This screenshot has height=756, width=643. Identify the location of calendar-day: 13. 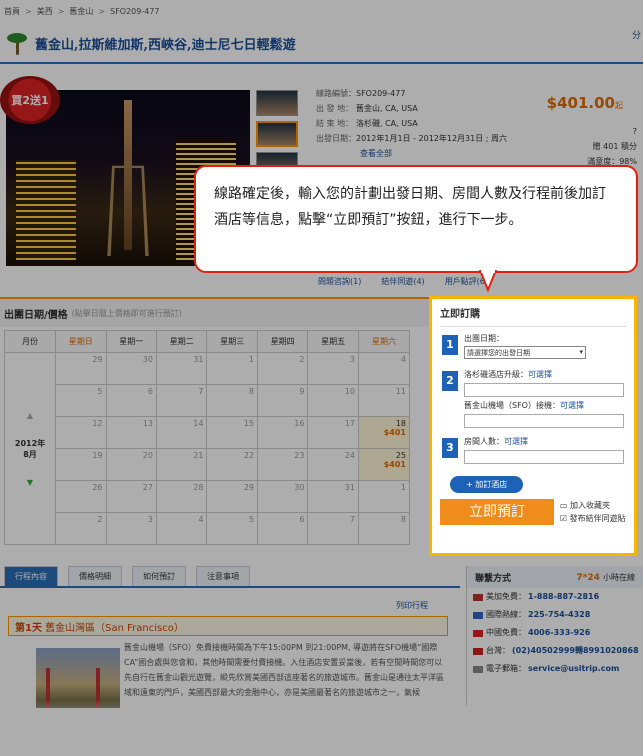
(131, 432).